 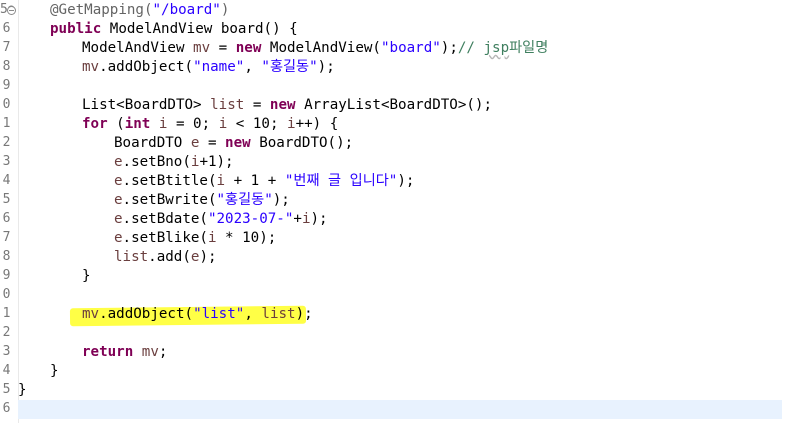 I want to click on code-line: 4 e.setBtitle(i + 1 + "번째 글 입니다");, so click(x=392, y=181).